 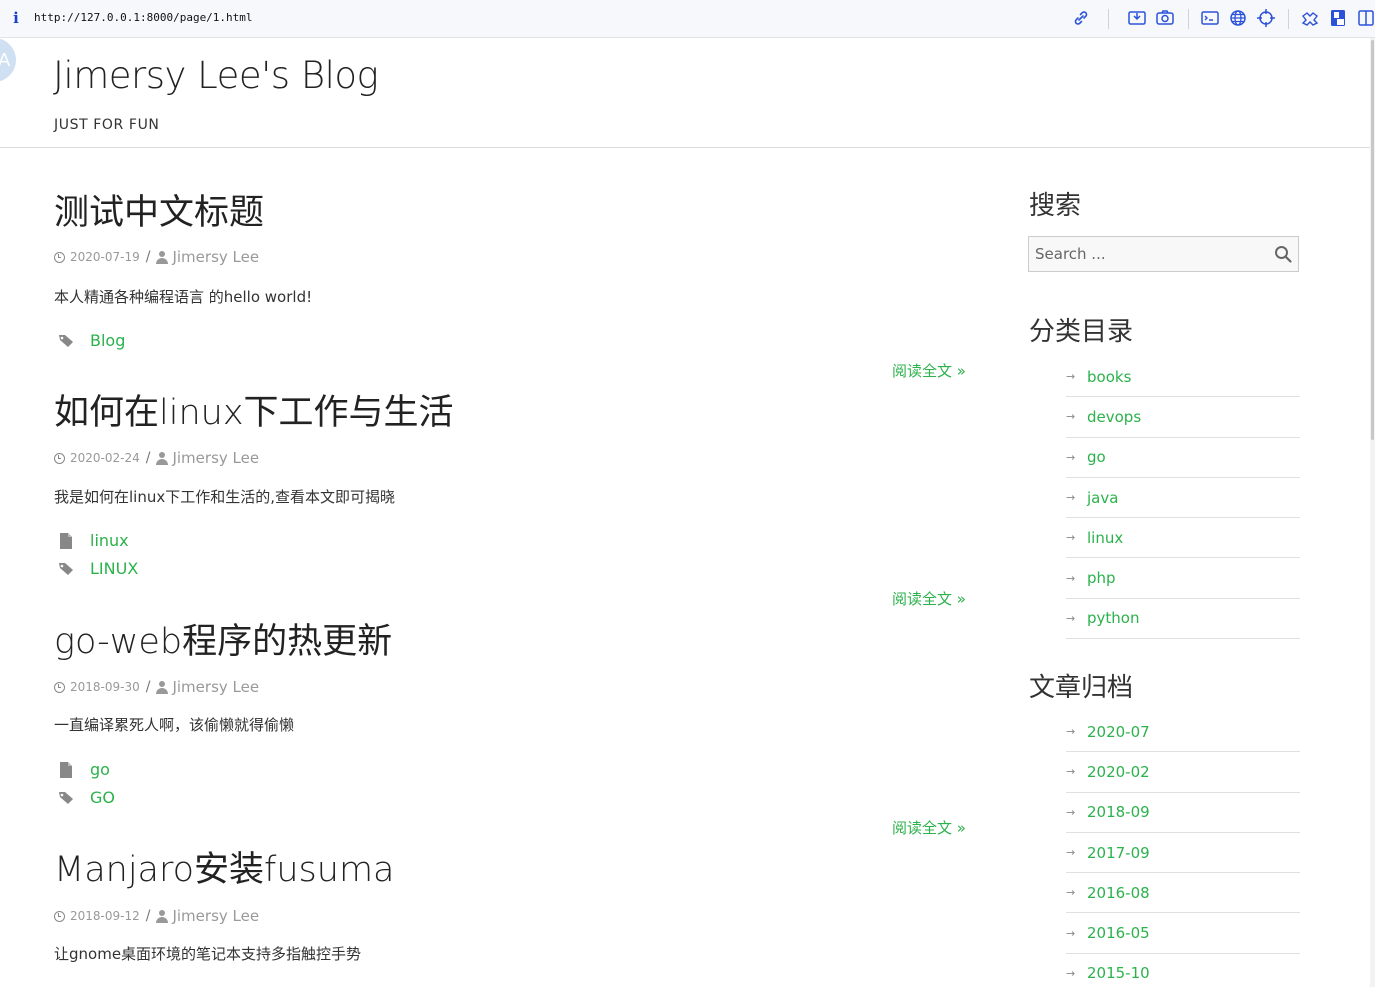 I want to click on archives-widget-title: 文章归档, so click(x=1081, y=688).